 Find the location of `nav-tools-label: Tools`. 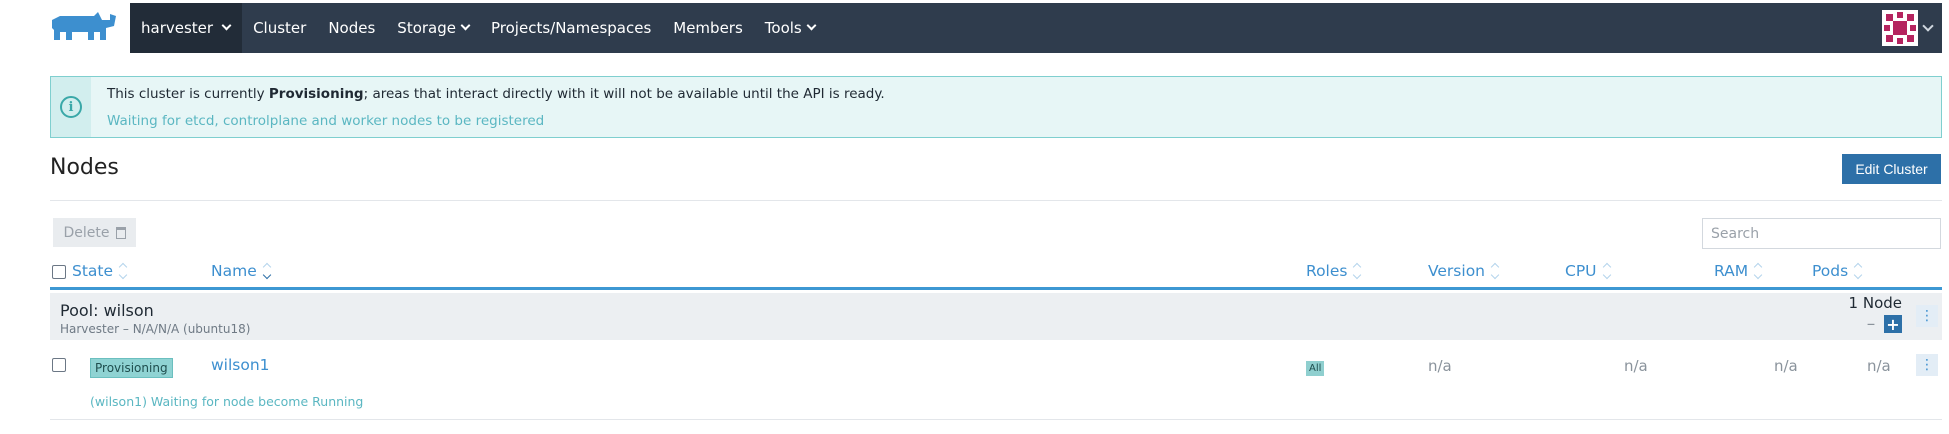

nav-tools-label: Tools is located at coordinates (783, 28).